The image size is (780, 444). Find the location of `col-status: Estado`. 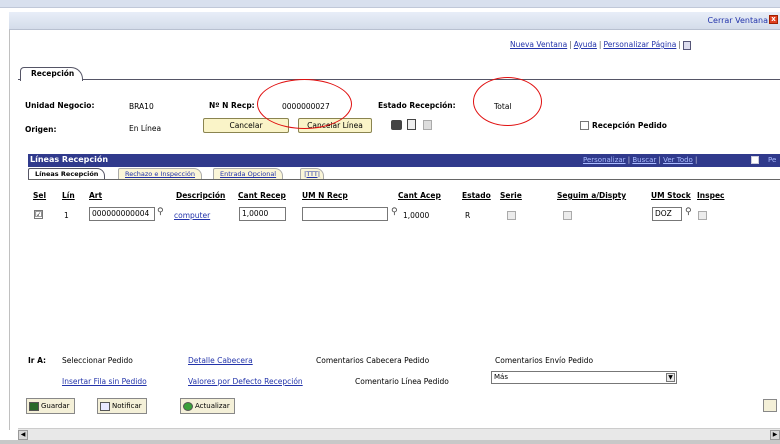

col-status: Estado is located at coordinates (476, 195).